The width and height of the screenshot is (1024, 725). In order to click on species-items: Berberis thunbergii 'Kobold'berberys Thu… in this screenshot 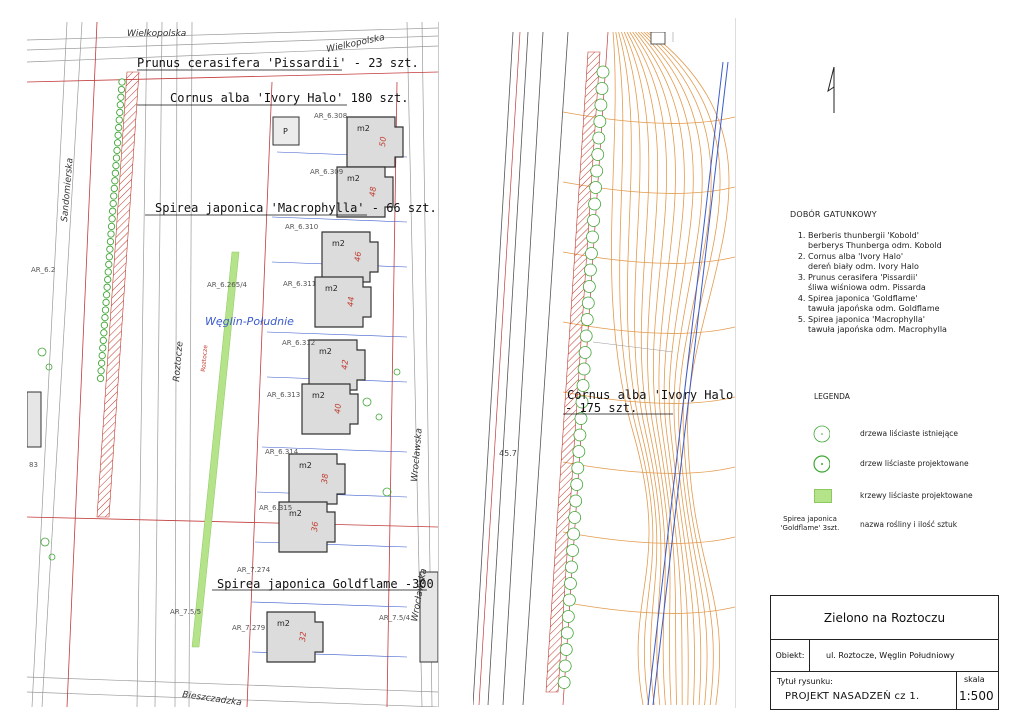, I will do `click(890, 283)`.